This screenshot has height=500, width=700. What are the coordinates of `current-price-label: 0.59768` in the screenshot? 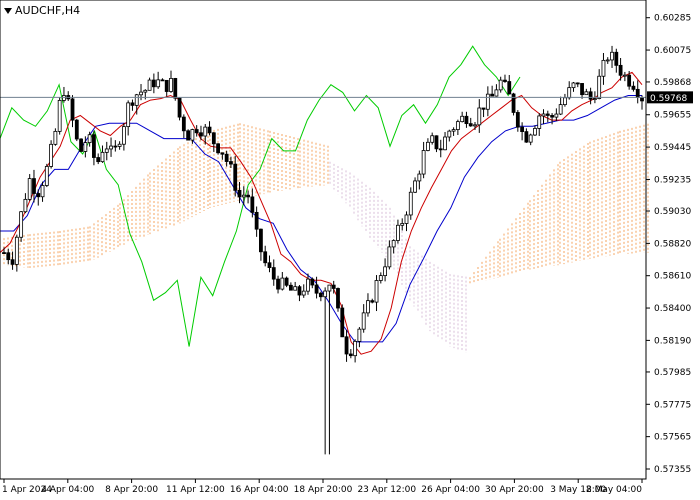 It's located at (670, 97).